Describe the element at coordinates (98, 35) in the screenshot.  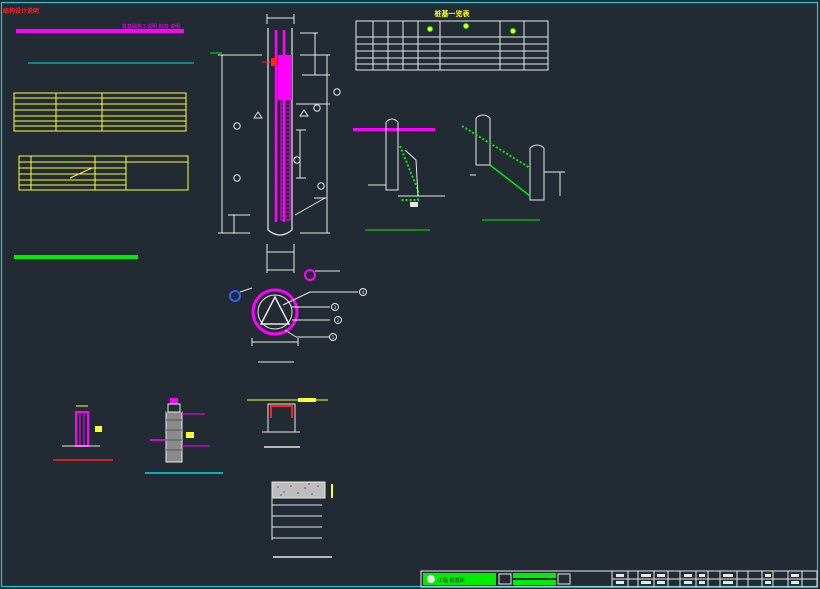
I see `general-notes: 结构设计说明 桩基础施工说明 桩基 说明` at that location.